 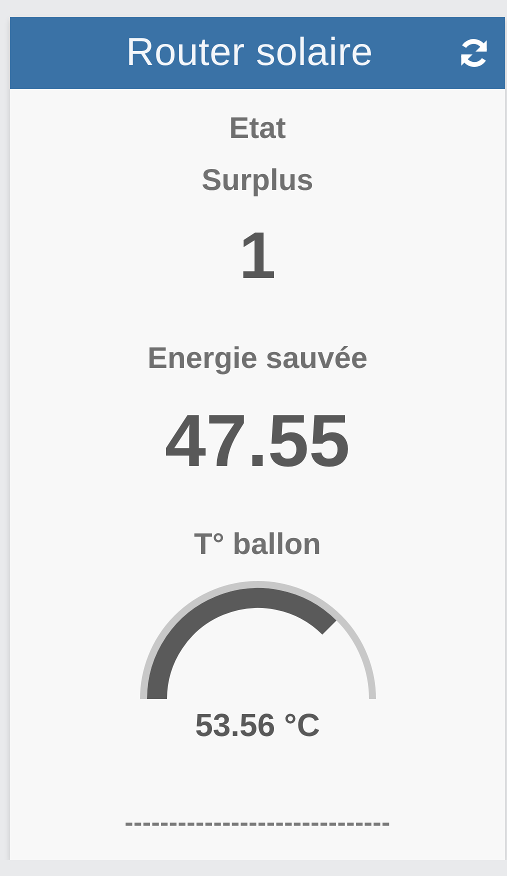 I want to click on widget-value: 1, so click(x=257, y=255).